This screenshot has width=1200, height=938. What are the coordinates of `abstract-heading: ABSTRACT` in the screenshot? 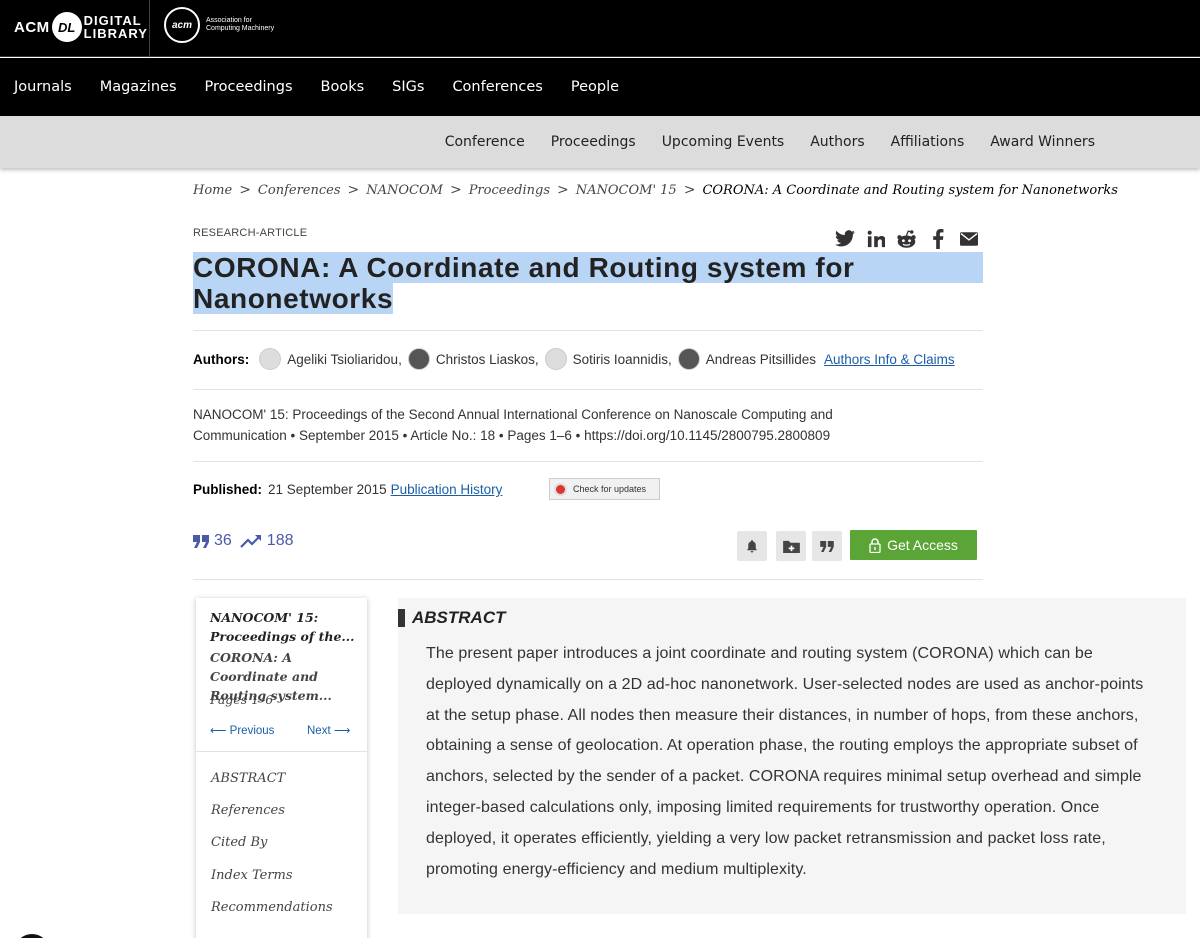 It's located at (452, 618).